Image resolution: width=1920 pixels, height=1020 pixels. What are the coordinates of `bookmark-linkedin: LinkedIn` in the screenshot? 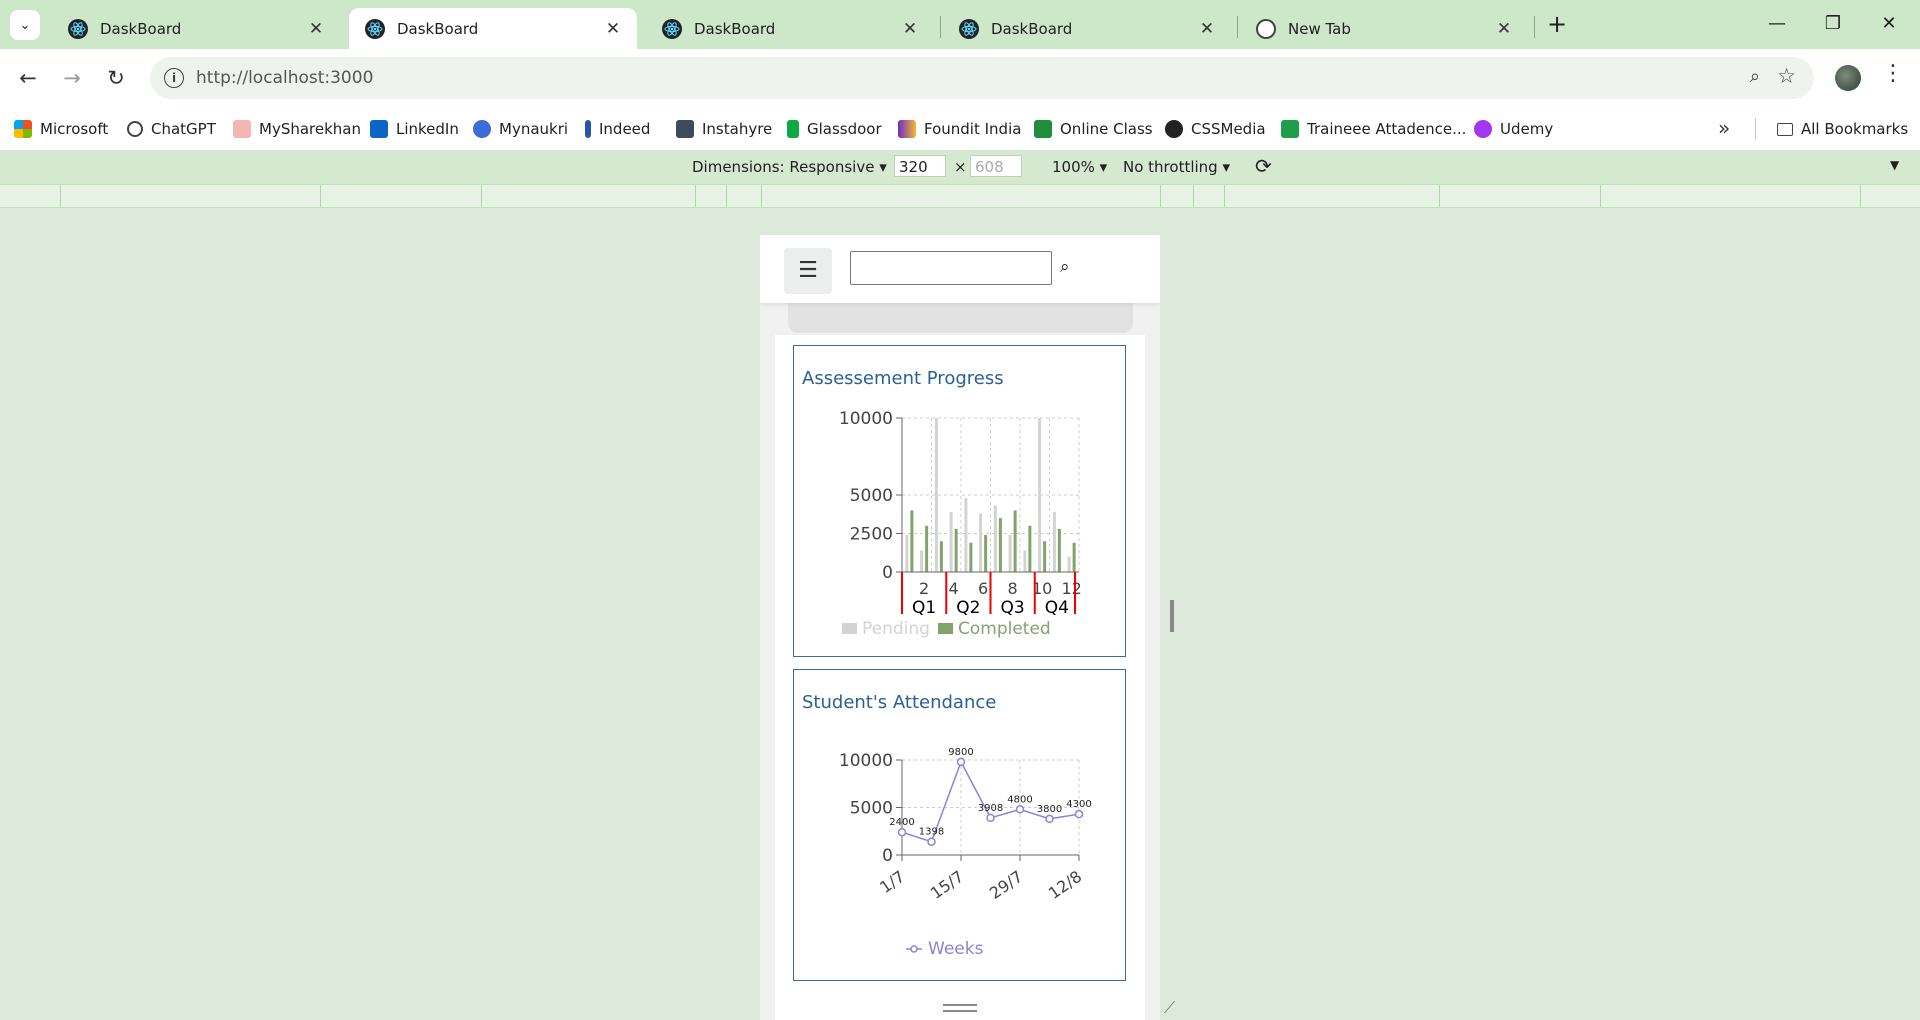 It's located at (414, 129).